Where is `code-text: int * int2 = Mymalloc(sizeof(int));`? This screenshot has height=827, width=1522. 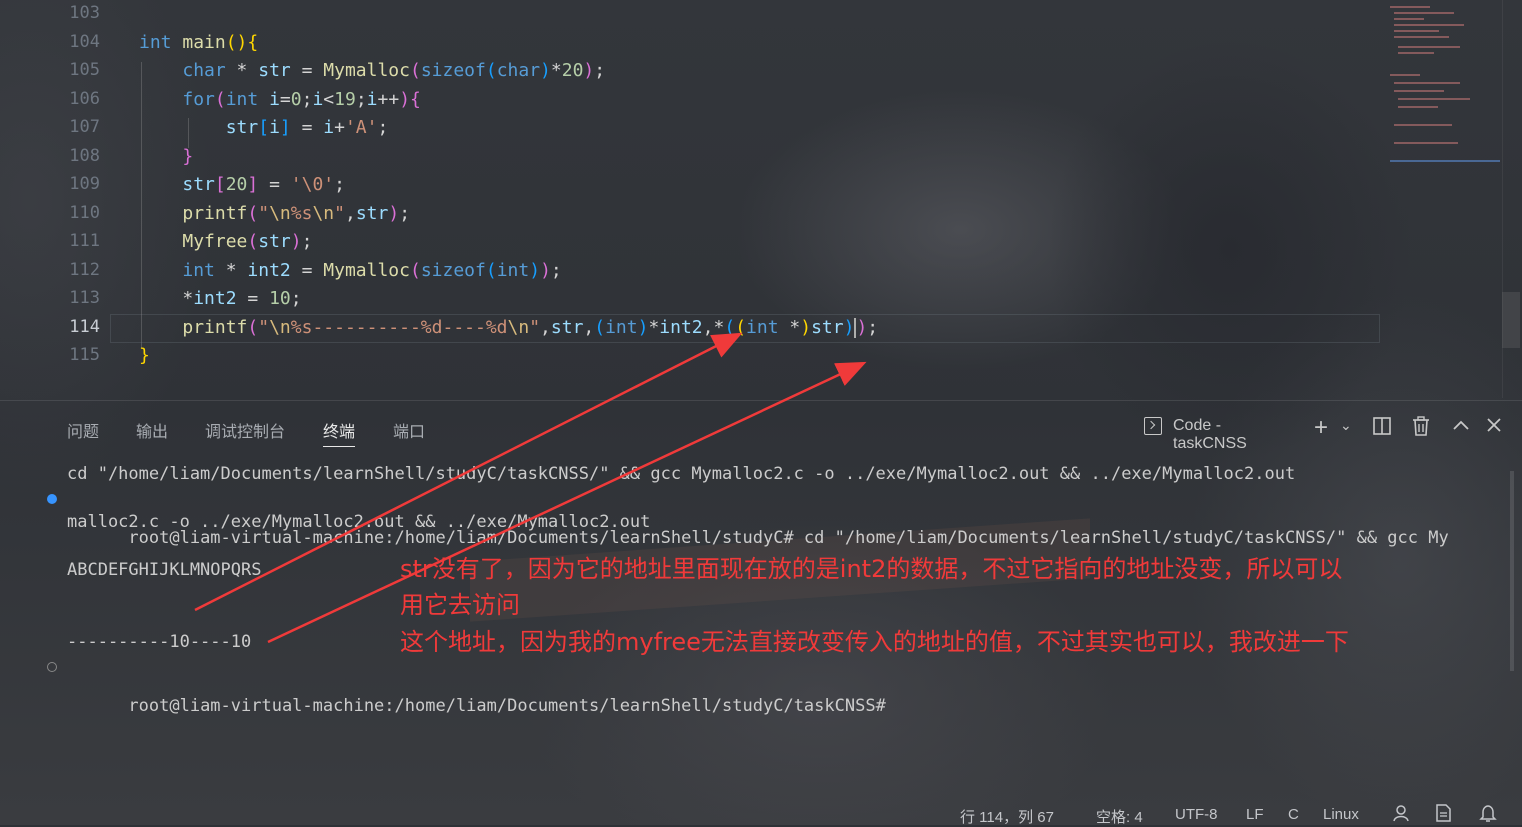
code-text: int * int2 = Mymalloc(sizeof(int)); is located at coordinates (372, 270).